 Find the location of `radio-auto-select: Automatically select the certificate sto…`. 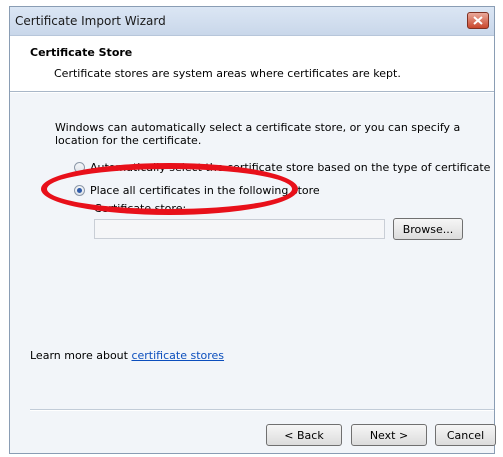

radio-auto-select: Automatically select the certificate sto… is located at coordinates (282, 167).